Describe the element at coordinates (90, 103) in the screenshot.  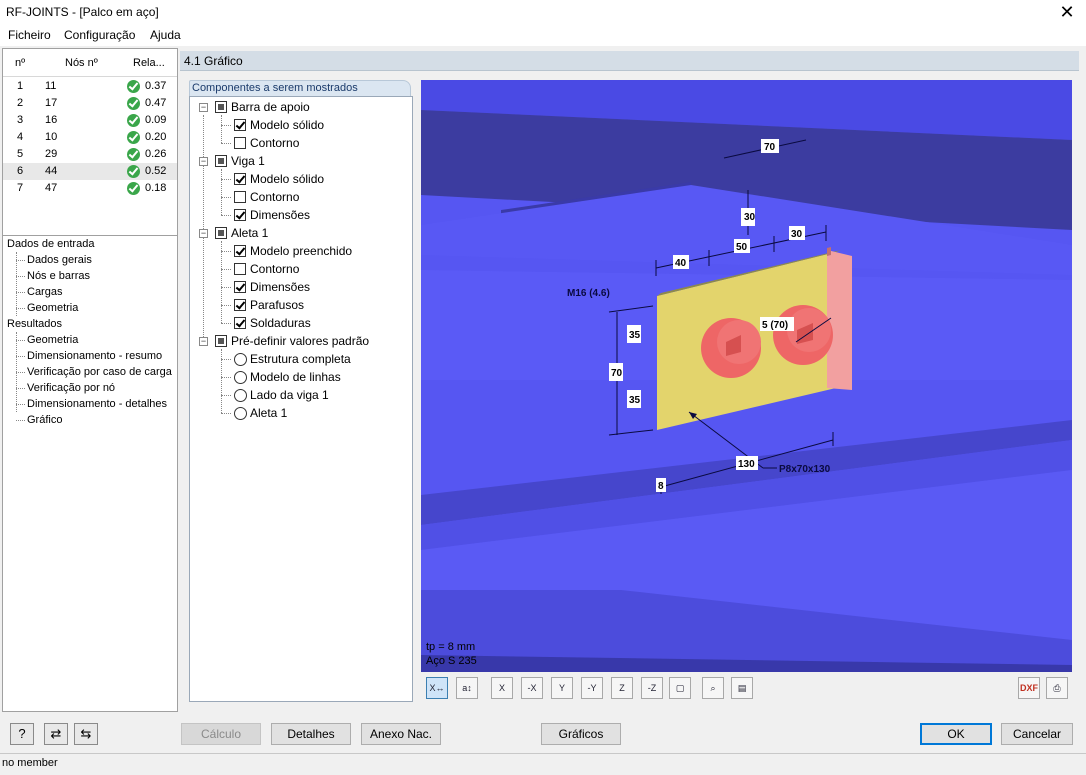
I see `table-row: 2 17 0.47` at that location.